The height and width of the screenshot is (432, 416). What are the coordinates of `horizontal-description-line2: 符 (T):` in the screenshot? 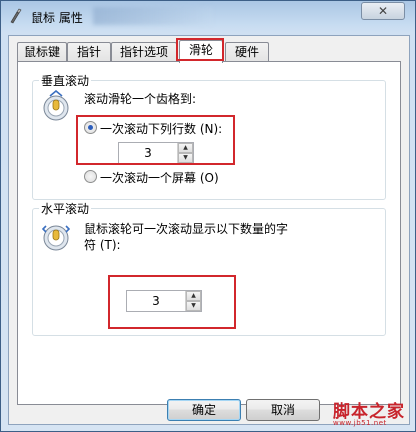 It's located at (102, 245).